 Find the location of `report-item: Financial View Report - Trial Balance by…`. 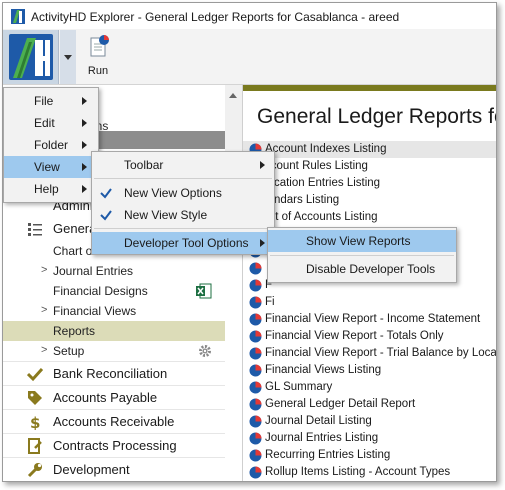

report-item: Financial View Report - Trial Balance by… is located at coordinates (370, 353).